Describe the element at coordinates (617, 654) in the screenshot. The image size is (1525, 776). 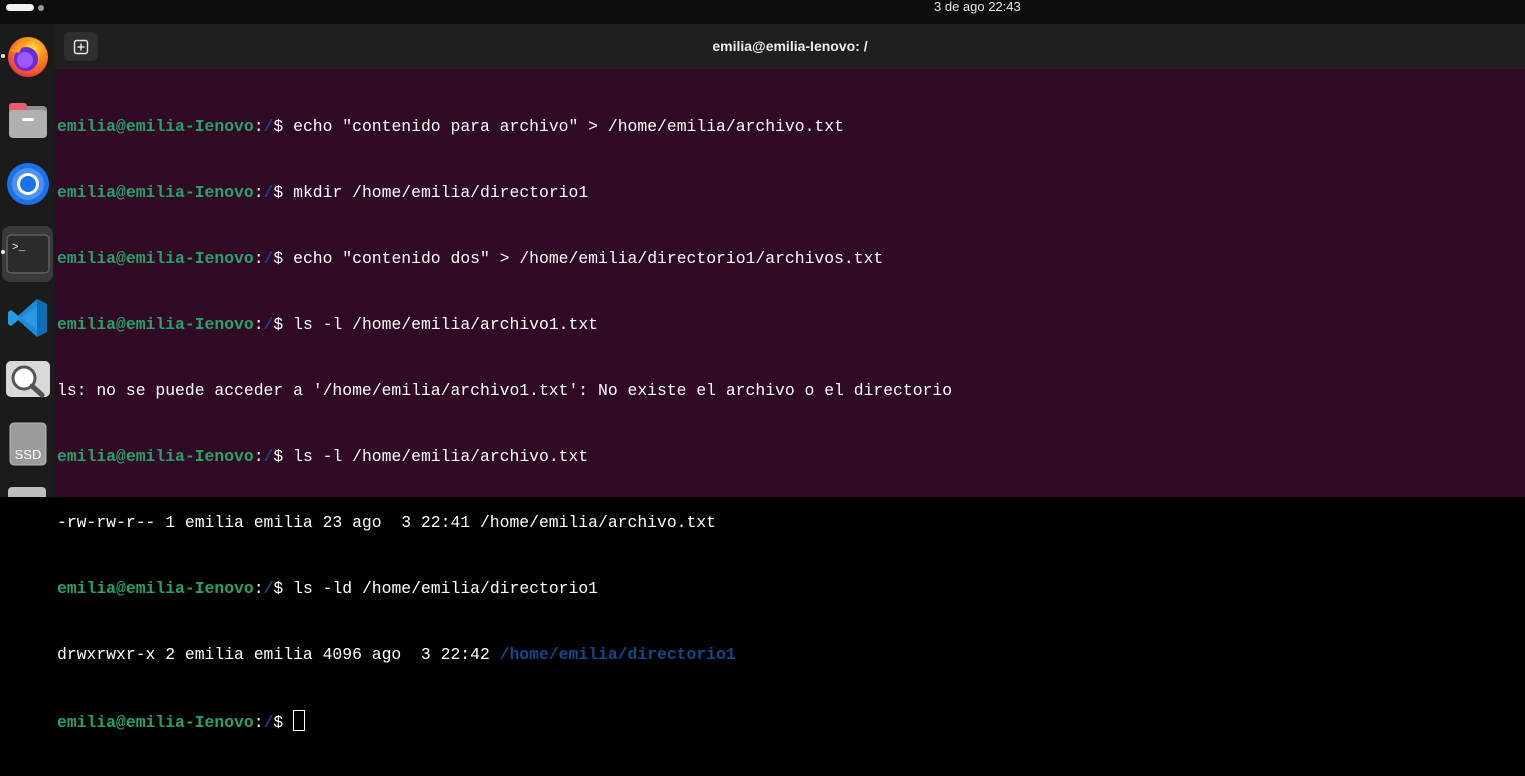
I see `output-directory-name: /home/emilia/directorio1` at that location.